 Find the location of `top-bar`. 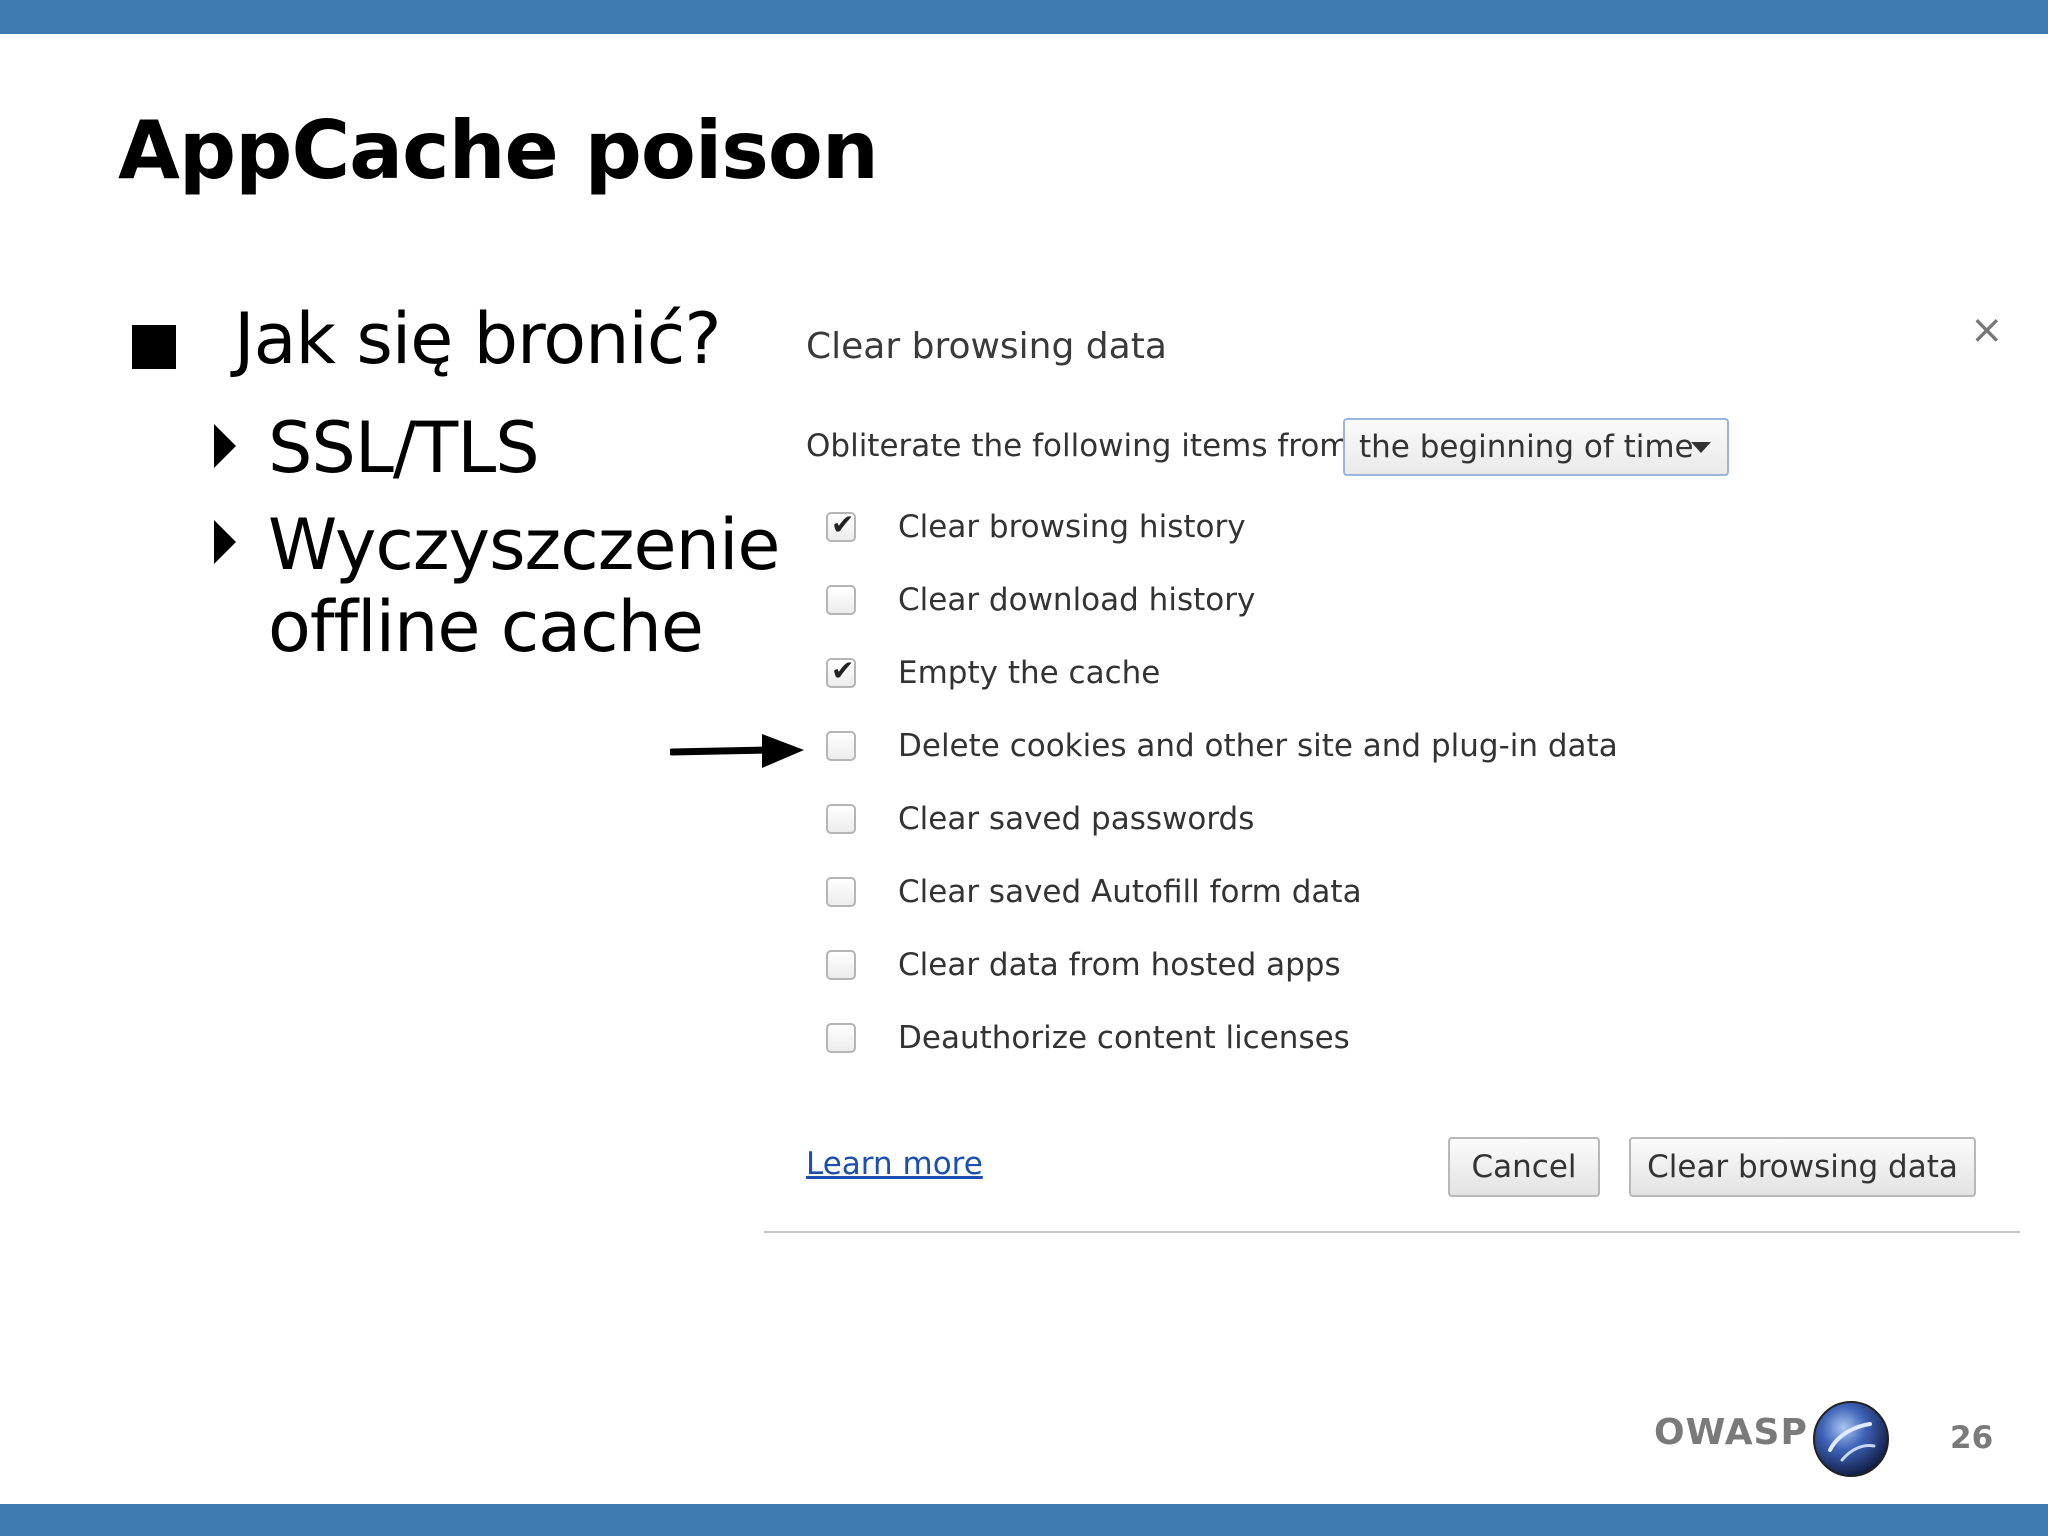

top-bar is located at coordinates (1024, 17).